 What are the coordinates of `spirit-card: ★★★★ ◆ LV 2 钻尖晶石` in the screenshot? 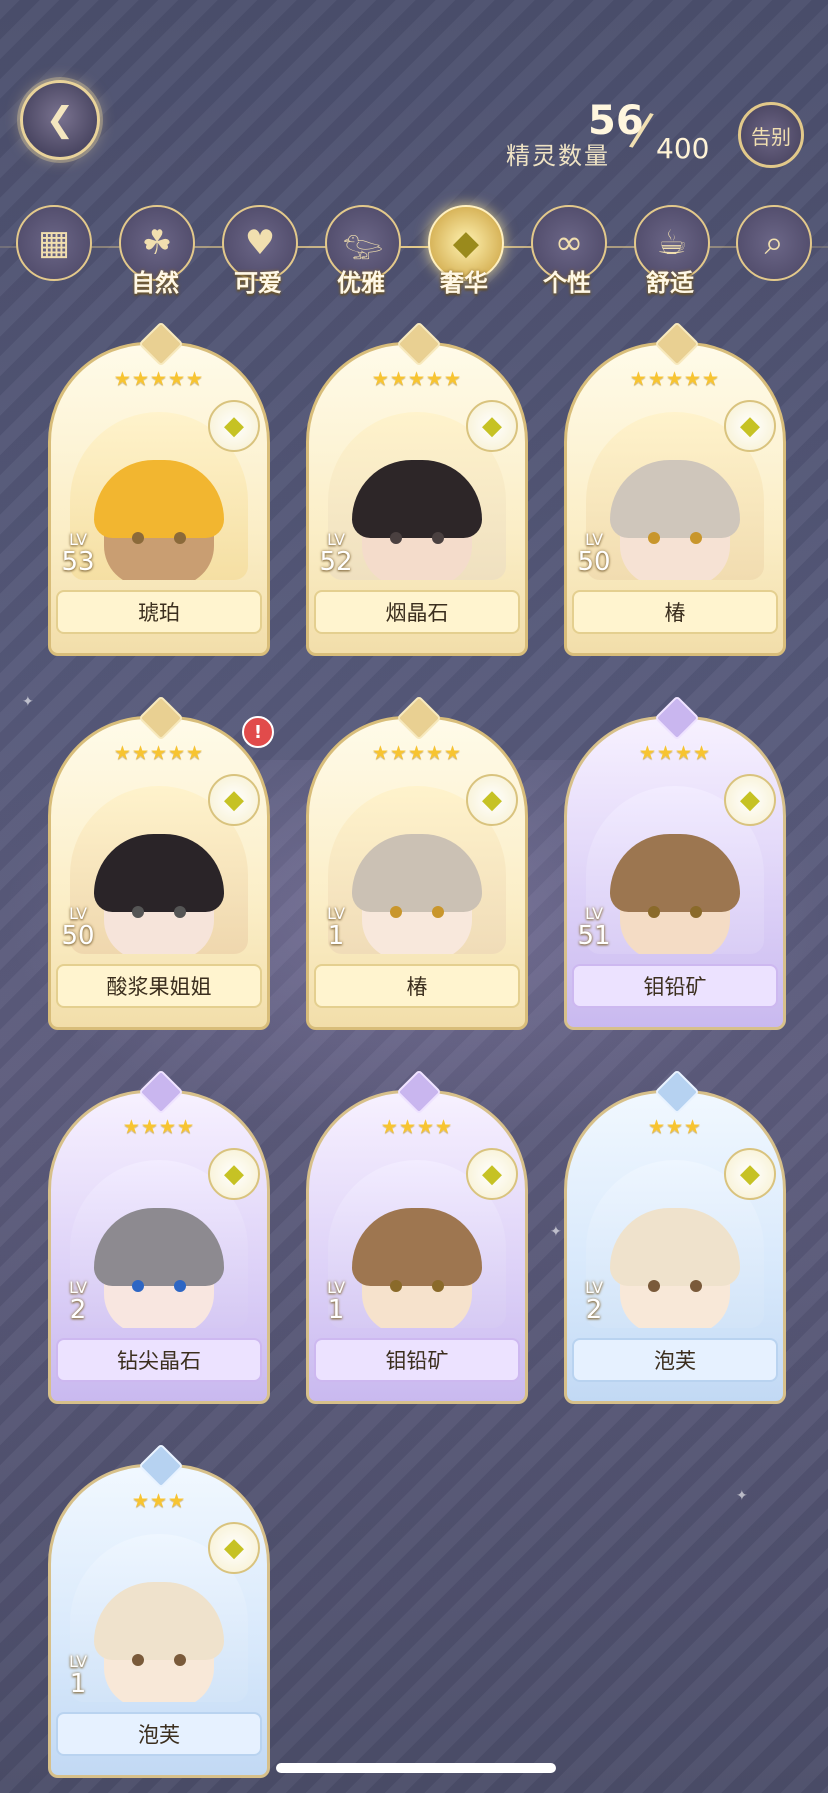 It's located at (159, 1236).